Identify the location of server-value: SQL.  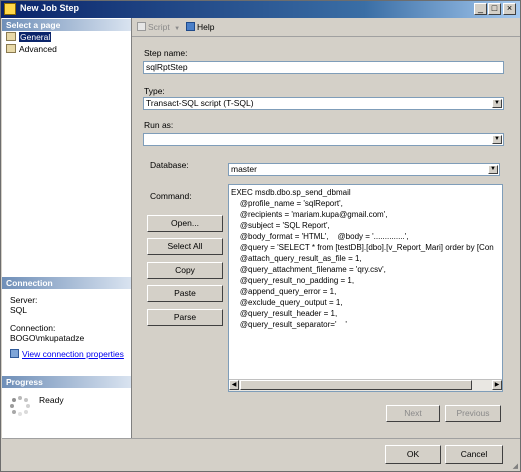
(19, 310).